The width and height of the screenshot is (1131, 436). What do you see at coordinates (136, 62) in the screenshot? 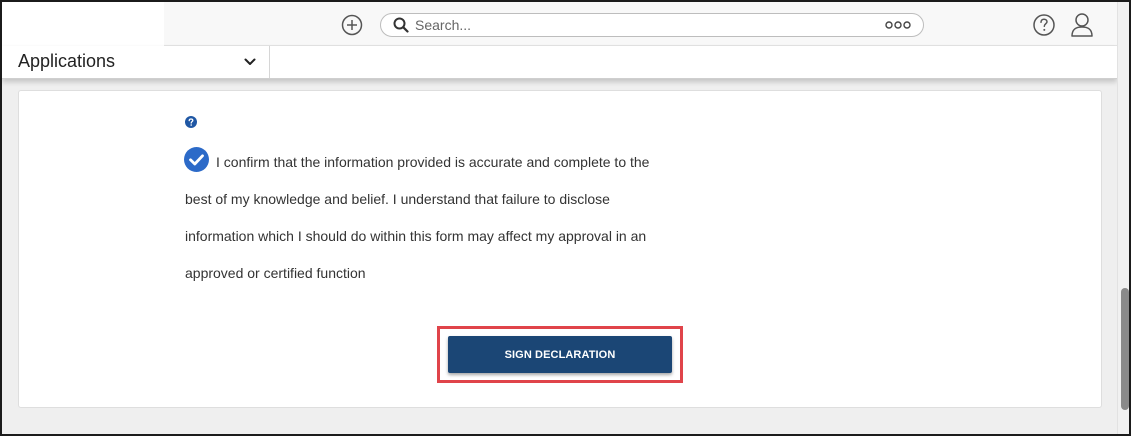
I see `applications-dropdown: Applications` at bounding box center [136, 62].